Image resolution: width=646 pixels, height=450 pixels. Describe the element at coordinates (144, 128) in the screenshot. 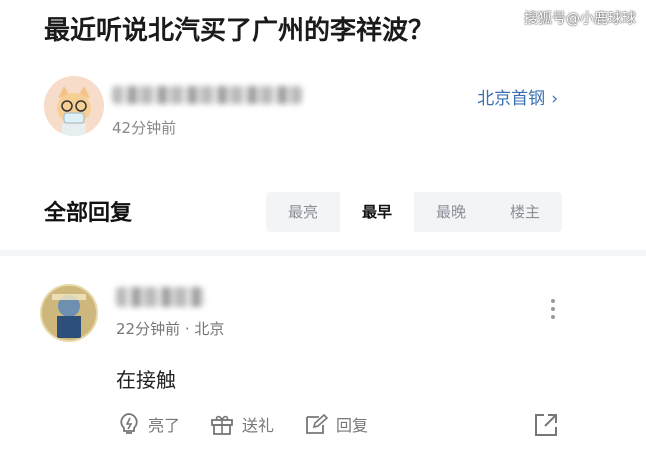

I see `post-time: 42分钟前` at that location.